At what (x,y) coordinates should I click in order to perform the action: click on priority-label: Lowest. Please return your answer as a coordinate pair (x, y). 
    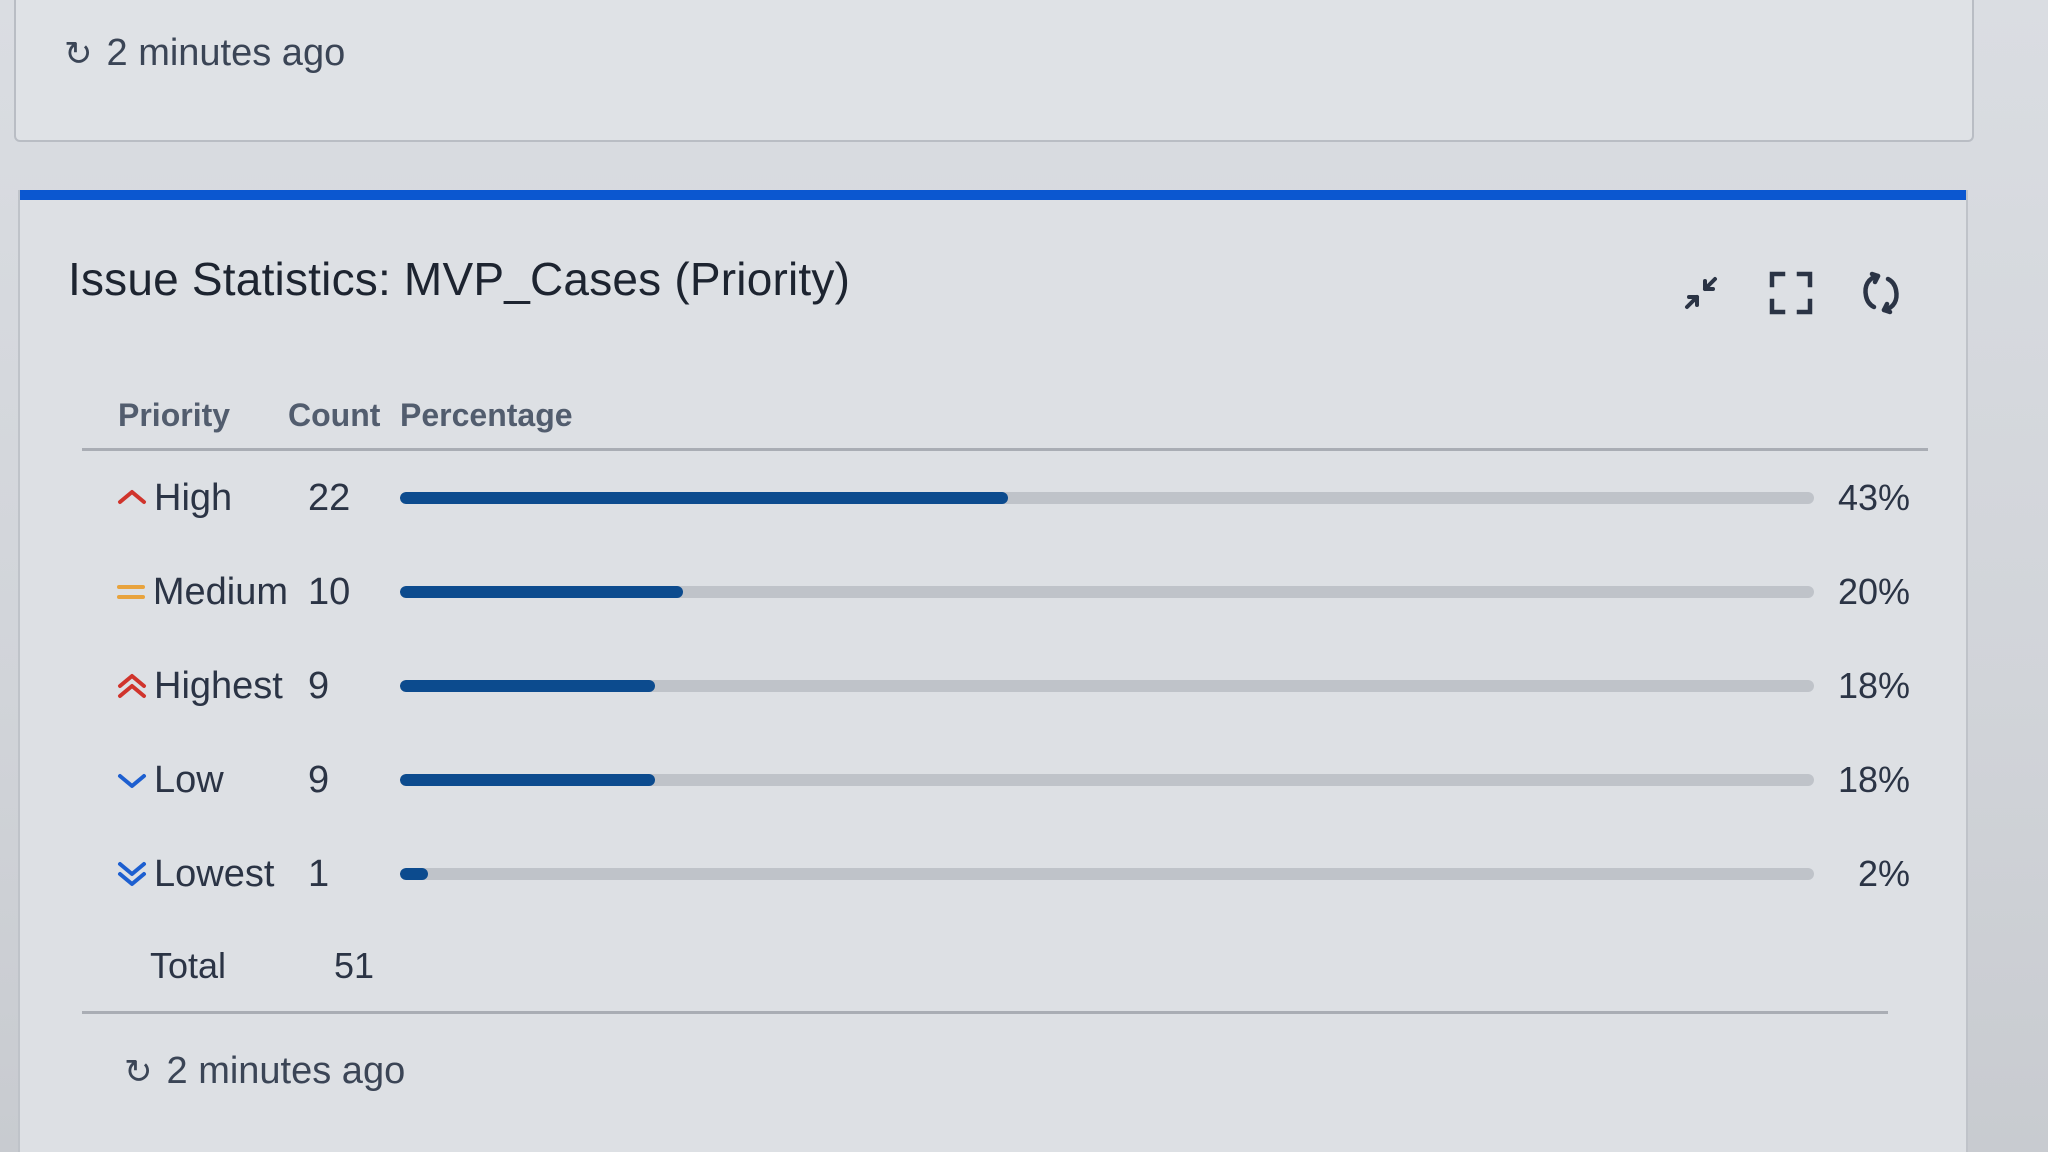
    Looking at the image, I should click on (214, 874).